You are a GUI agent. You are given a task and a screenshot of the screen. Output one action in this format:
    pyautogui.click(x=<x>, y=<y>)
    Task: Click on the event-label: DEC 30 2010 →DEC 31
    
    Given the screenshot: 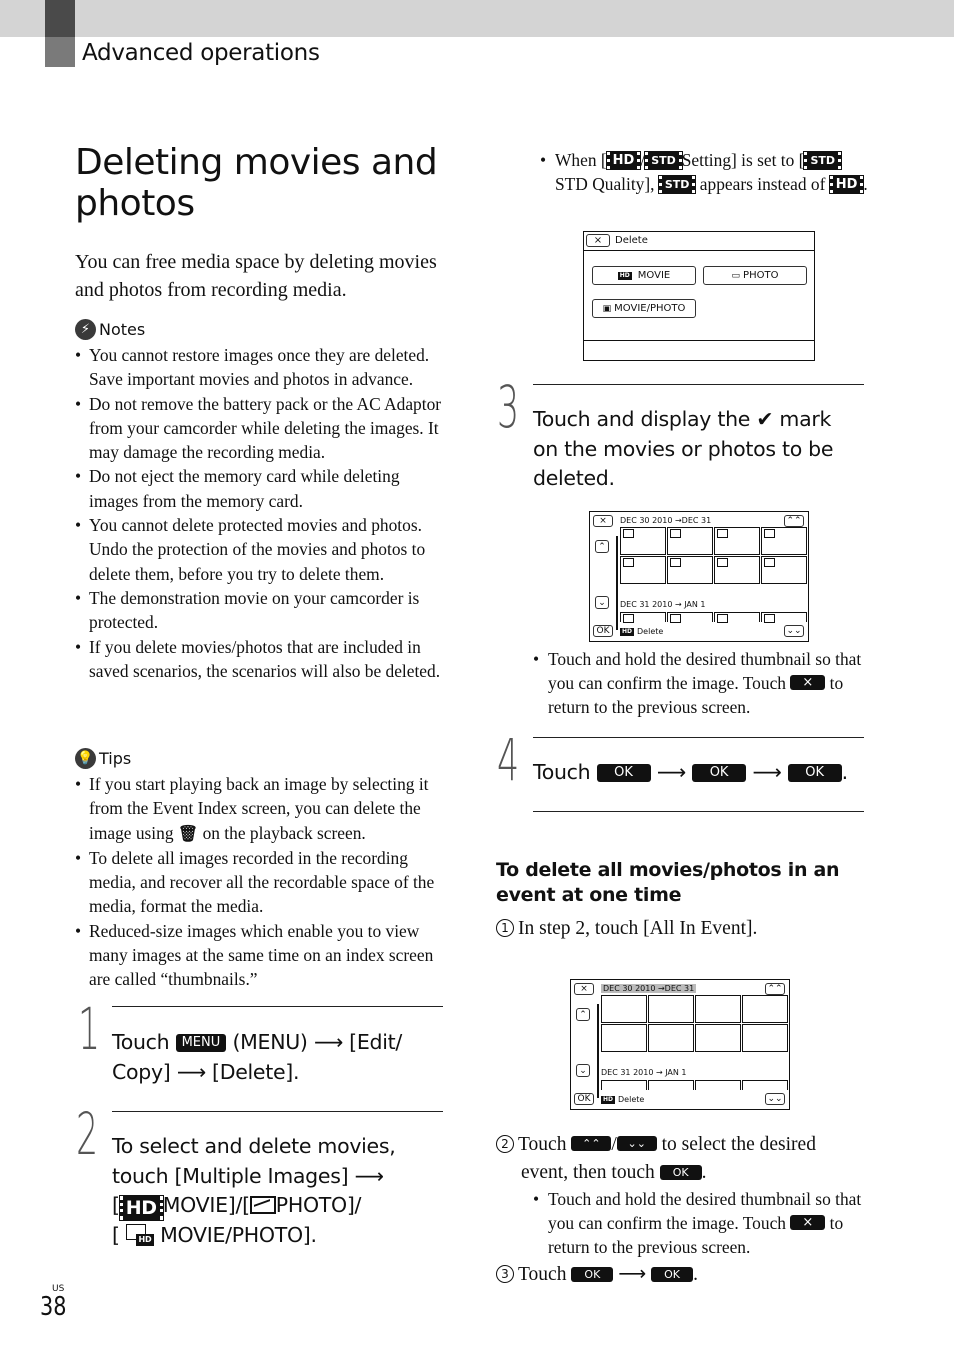 What is the action you would take?
    pyautogui.click(x=649, y=988)
    